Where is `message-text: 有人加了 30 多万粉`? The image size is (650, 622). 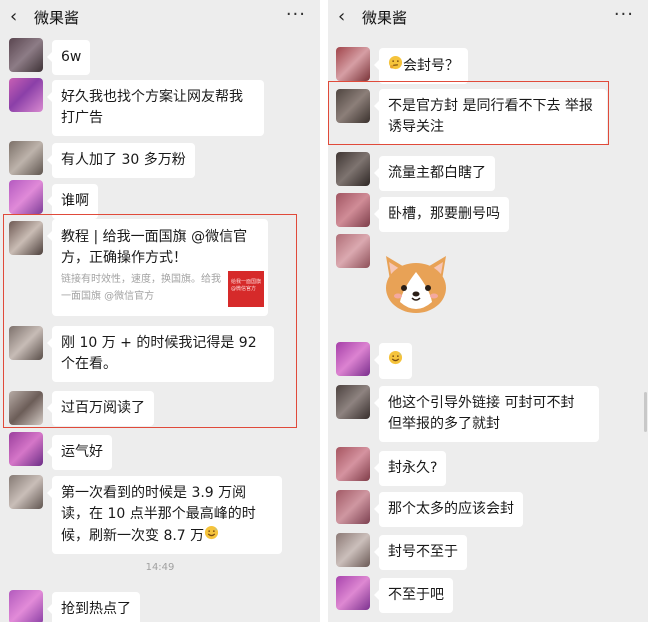 message-text: 有人加了 30 多万粉 is located at coordinates (123, 160).